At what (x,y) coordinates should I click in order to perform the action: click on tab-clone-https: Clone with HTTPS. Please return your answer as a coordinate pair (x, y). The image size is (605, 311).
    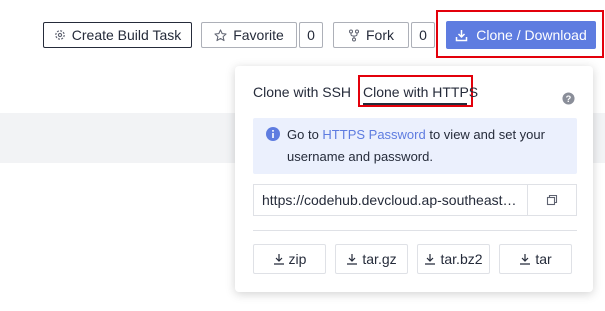
    Looking at the image, I should click on (420, 92).